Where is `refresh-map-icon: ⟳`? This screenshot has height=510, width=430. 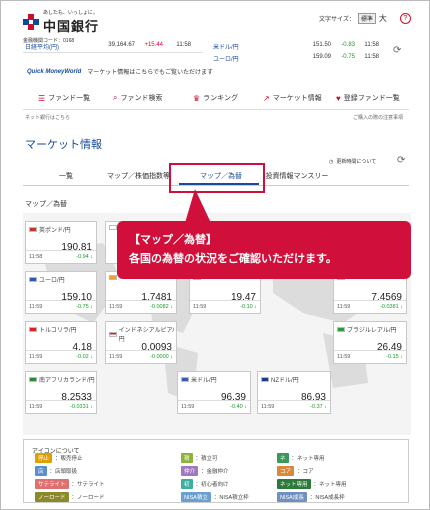 refresh-map-icon: ⟳ is located at coordinates (401, 160).